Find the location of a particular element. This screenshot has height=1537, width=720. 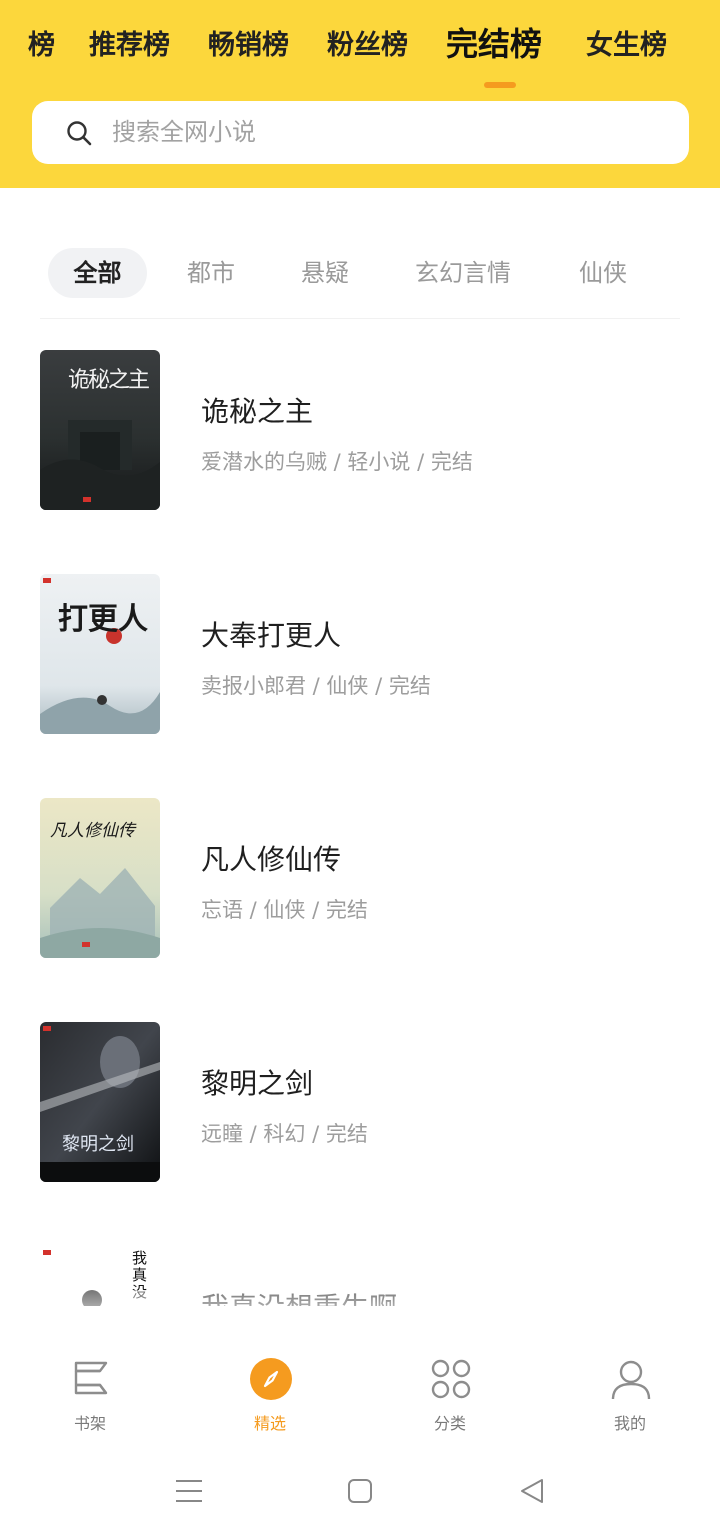

book-meta: 卖报小郎君 / 仙侠 / 完结 is located at coordinates (316, 686).